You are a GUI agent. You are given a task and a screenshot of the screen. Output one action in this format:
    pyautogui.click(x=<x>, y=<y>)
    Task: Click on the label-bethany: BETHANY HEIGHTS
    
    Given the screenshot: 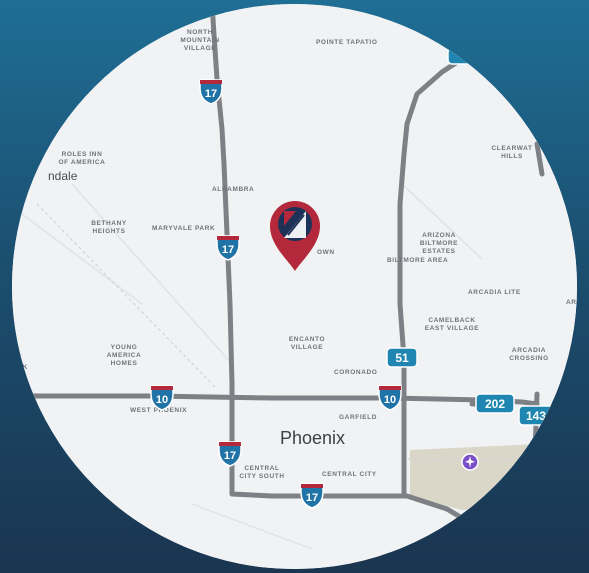 What is the action you would take?
    pyautogui.click(x=109, y=227)
    